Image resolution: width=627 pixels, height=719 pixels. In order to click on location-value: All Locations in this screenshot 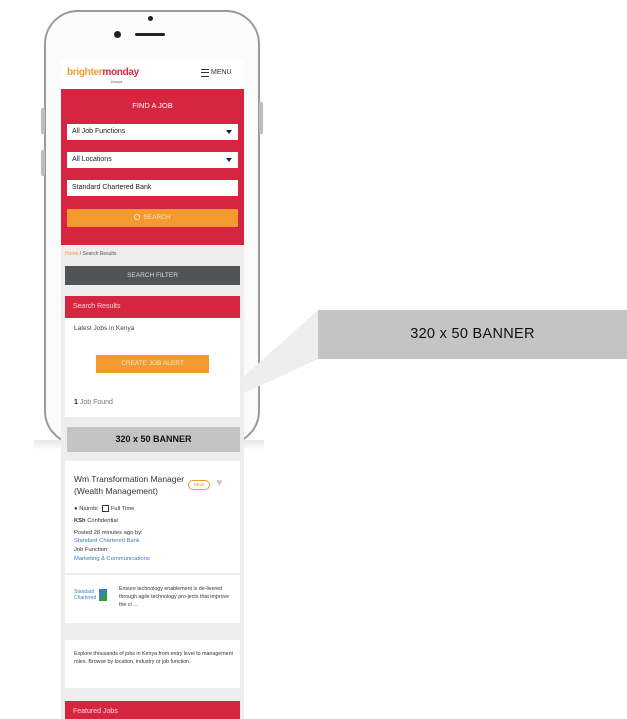, I will do `click(92, 159)`.